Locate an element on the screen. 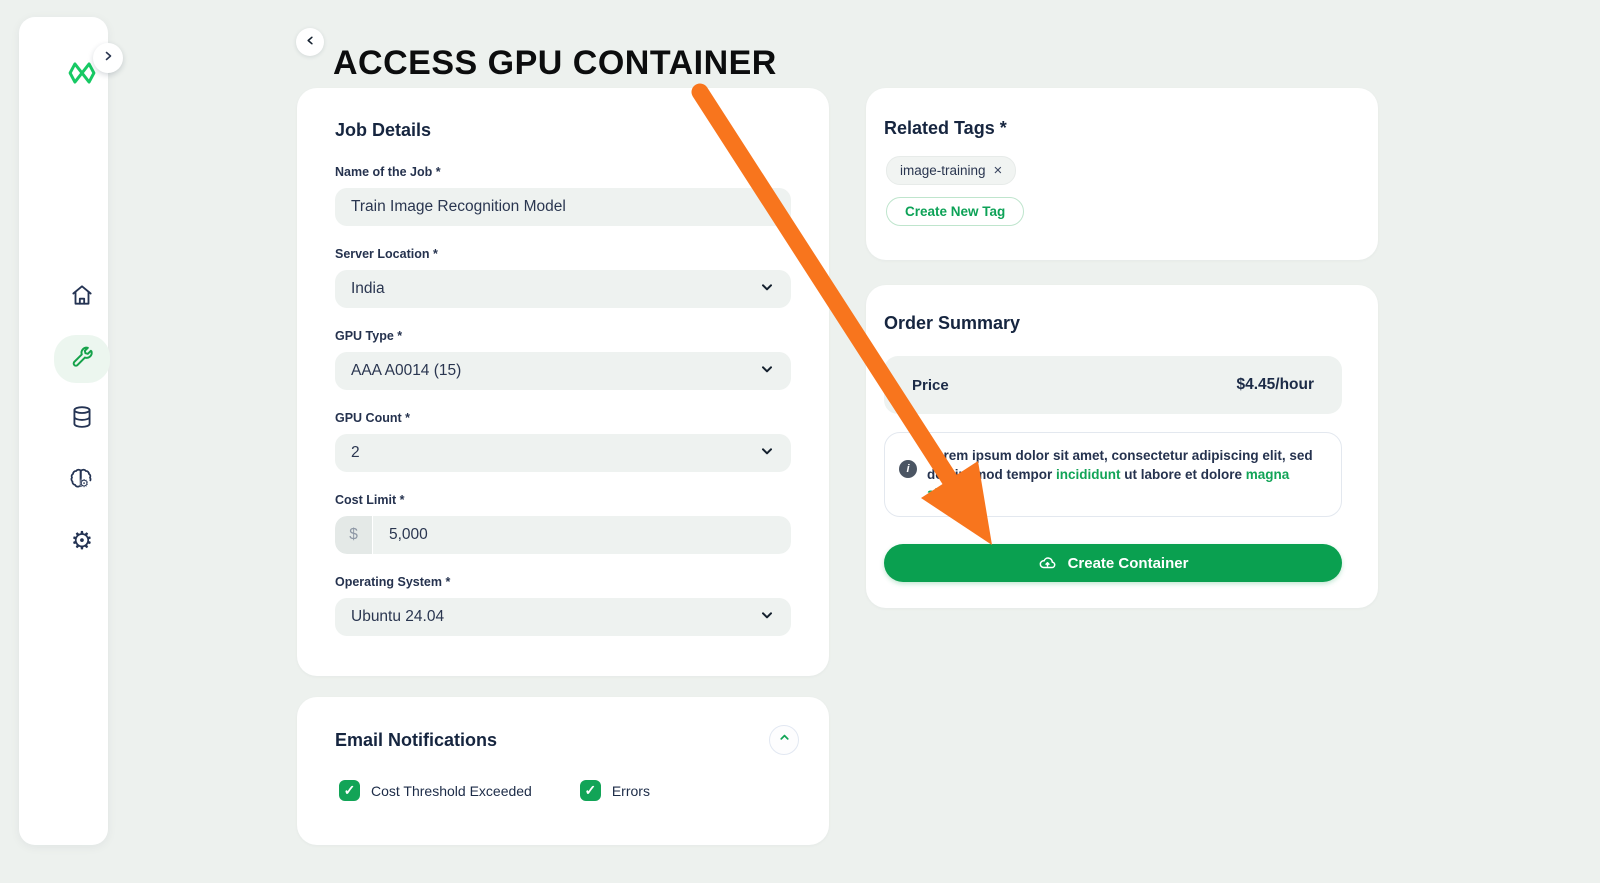  back-button is located at coordinates (310, 42).